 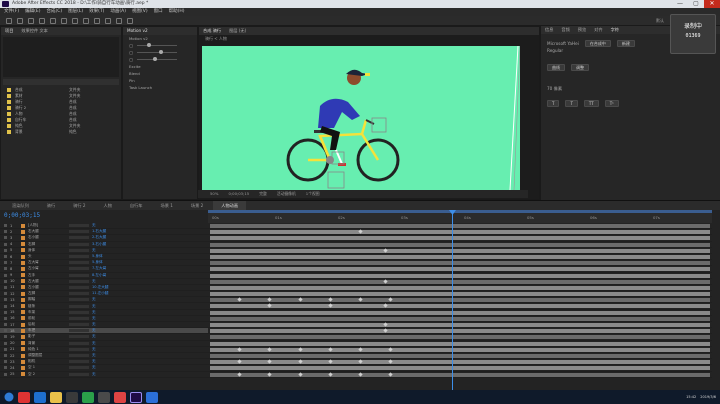 I want to click on media-icon, so click(x=72, y=397).